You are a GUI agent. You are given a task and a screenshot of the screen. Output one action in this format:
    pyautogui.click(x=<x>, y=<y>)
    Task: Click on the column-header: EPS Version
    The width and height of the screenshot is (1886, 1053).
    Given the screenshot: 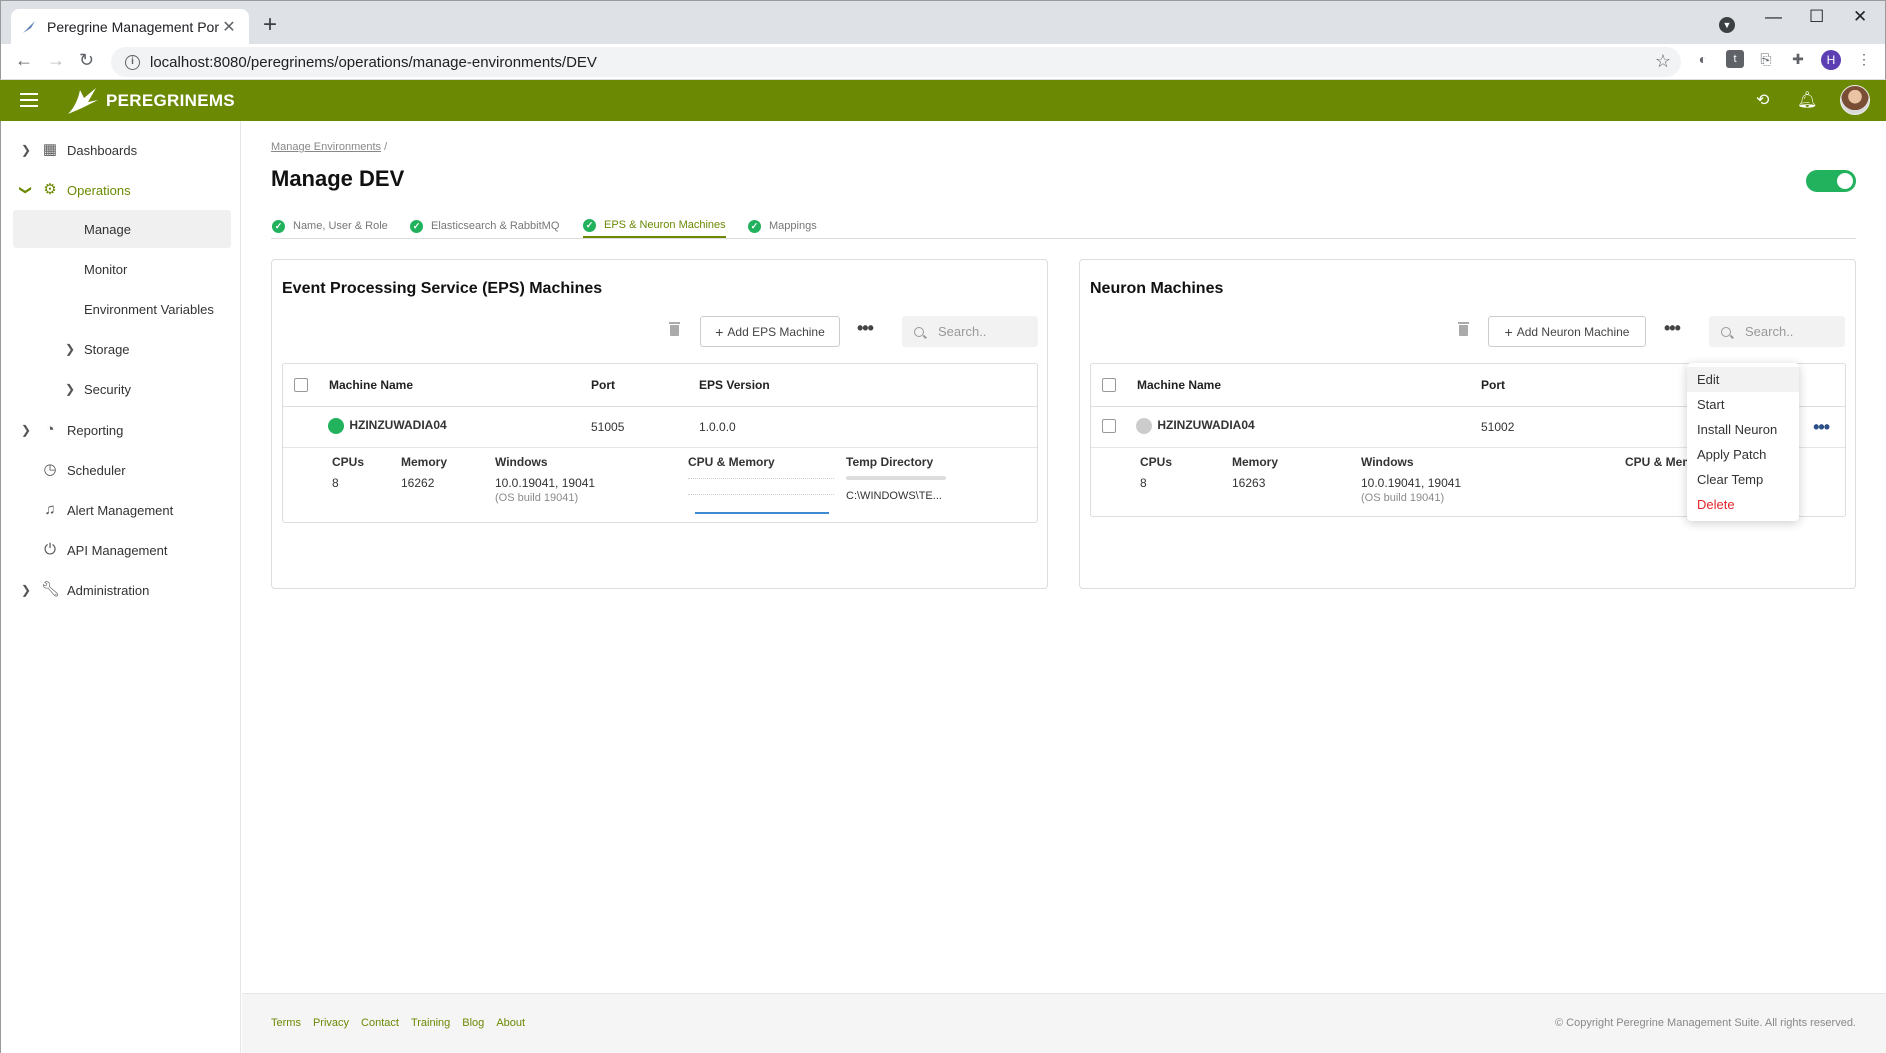 What is the action you would take?
    pyautogui.click(x=734, y=385)
    